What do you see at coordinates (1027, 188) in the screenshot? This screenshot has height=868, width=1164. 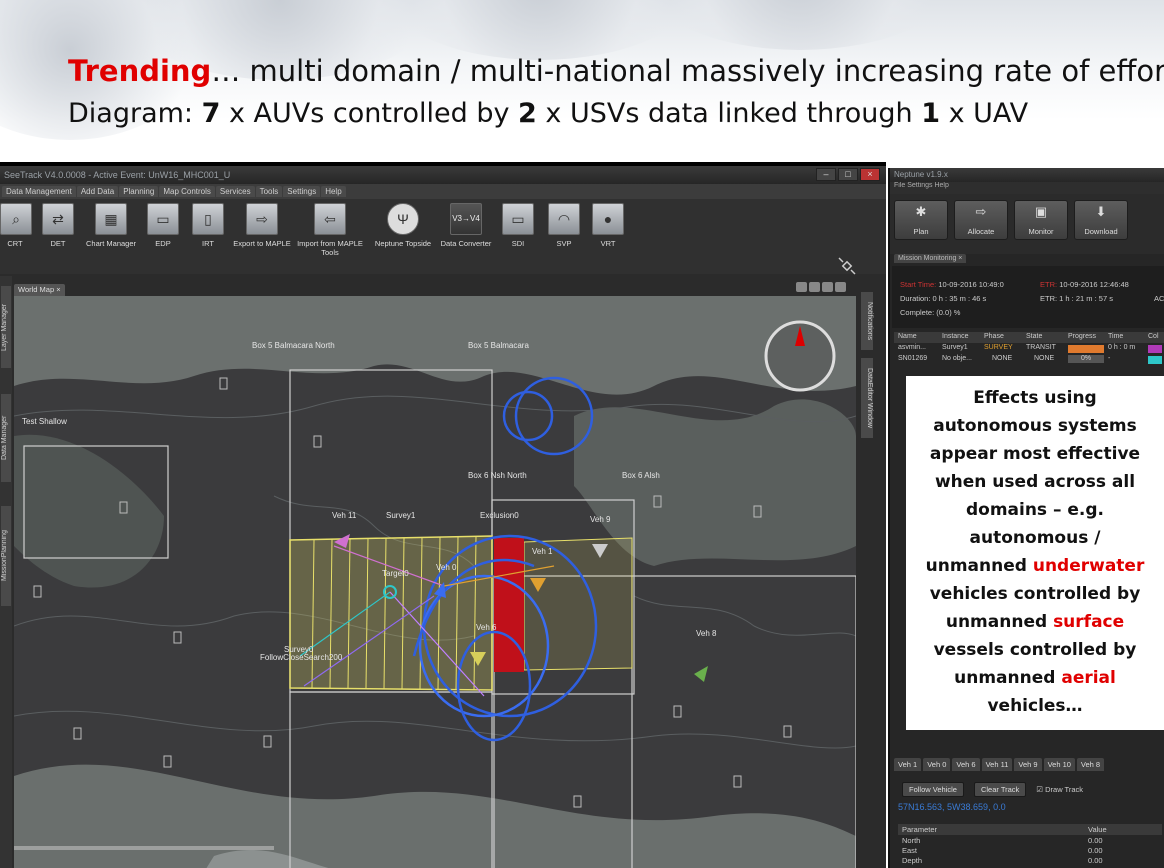 I see `neptune-menubar: File Settings Help` at bounding box center [1027, 188].